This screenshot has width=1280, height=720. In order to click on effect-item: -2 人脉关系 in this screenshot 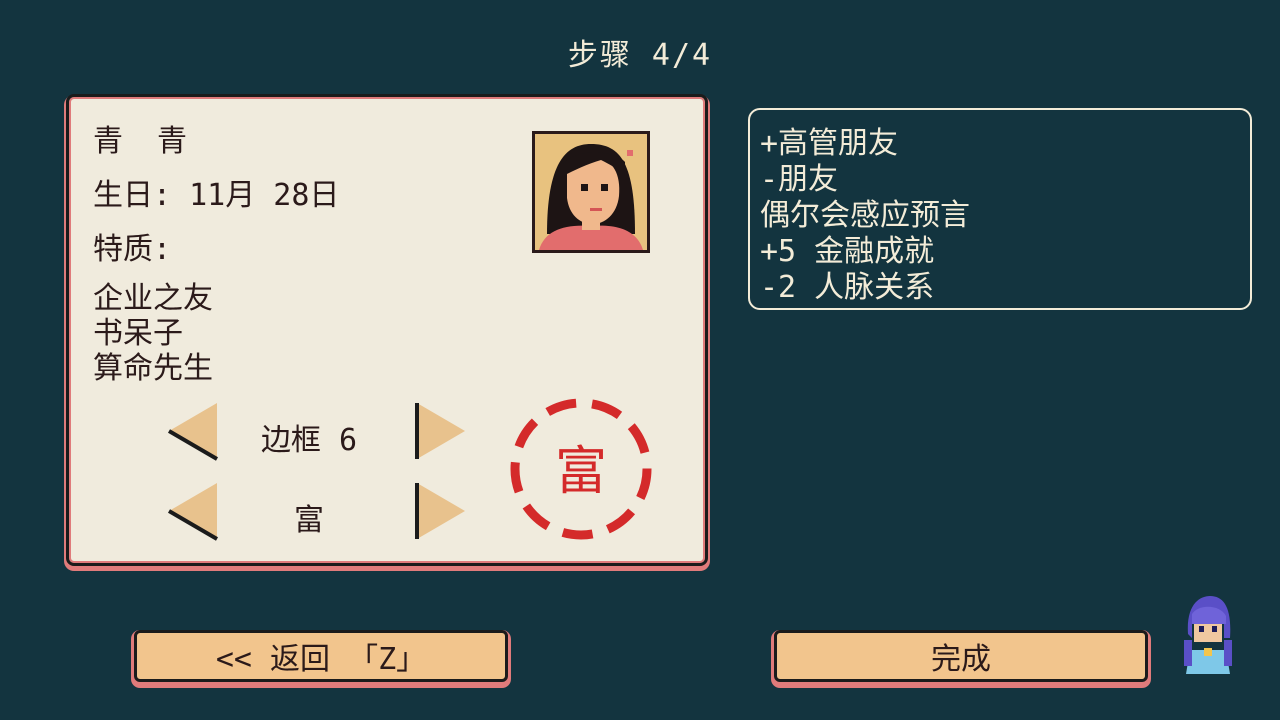, I will do `click(847, 287)`.